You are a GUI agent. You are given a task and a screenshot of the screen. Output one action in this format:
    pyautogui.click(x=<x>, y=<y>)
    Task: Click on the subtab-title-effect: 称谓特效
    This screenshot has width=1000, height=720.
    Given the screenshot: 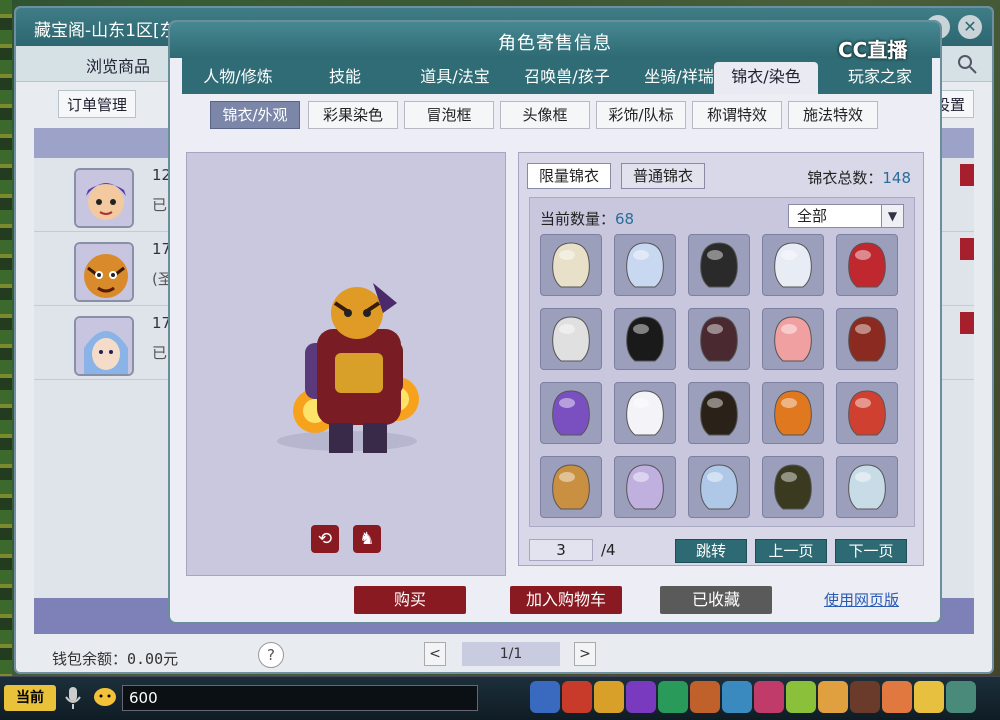 What is the action you would take?
    pyautogui.click(x=737, y=115)
    